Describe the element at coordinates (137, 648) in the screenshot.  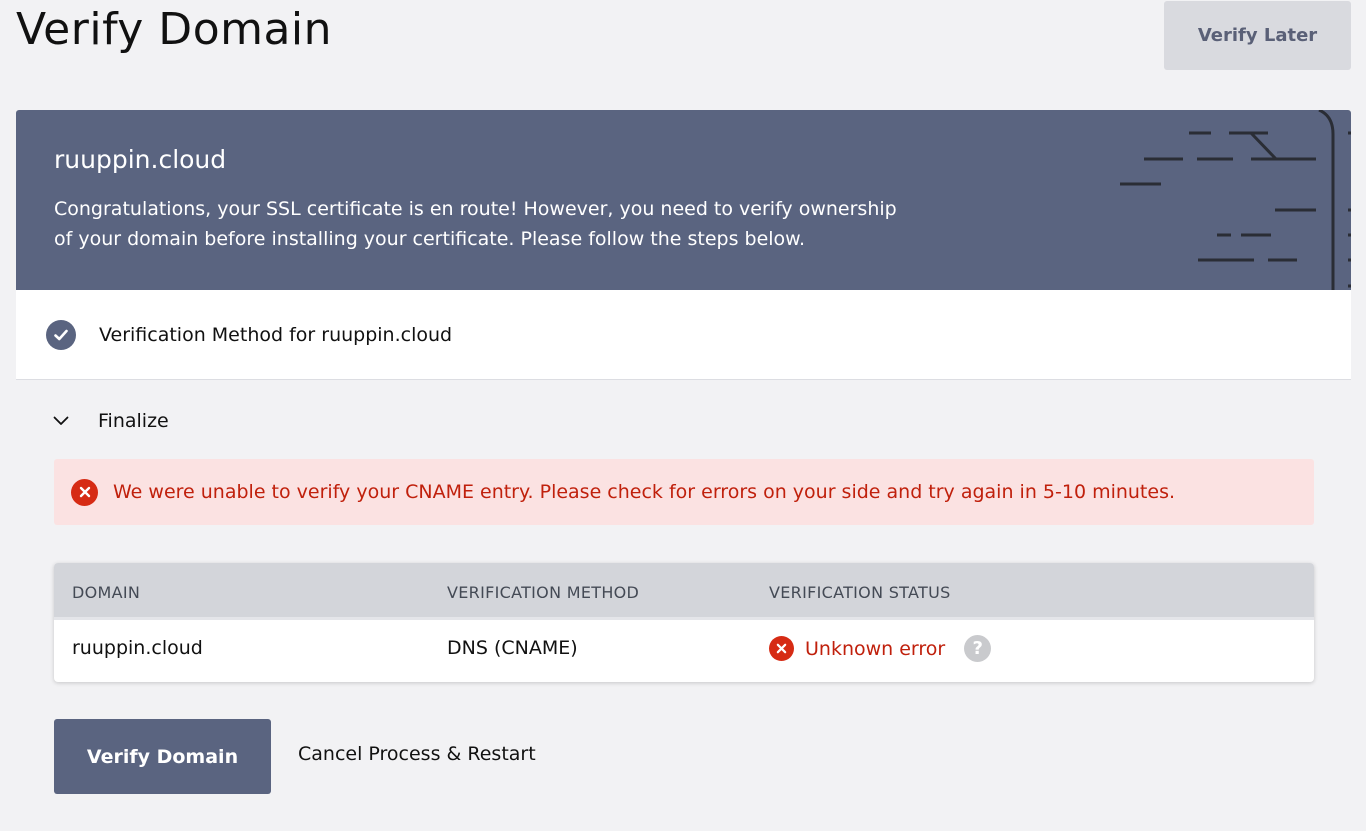
I see `cell-domain: ruuppin.cloud` at that location.